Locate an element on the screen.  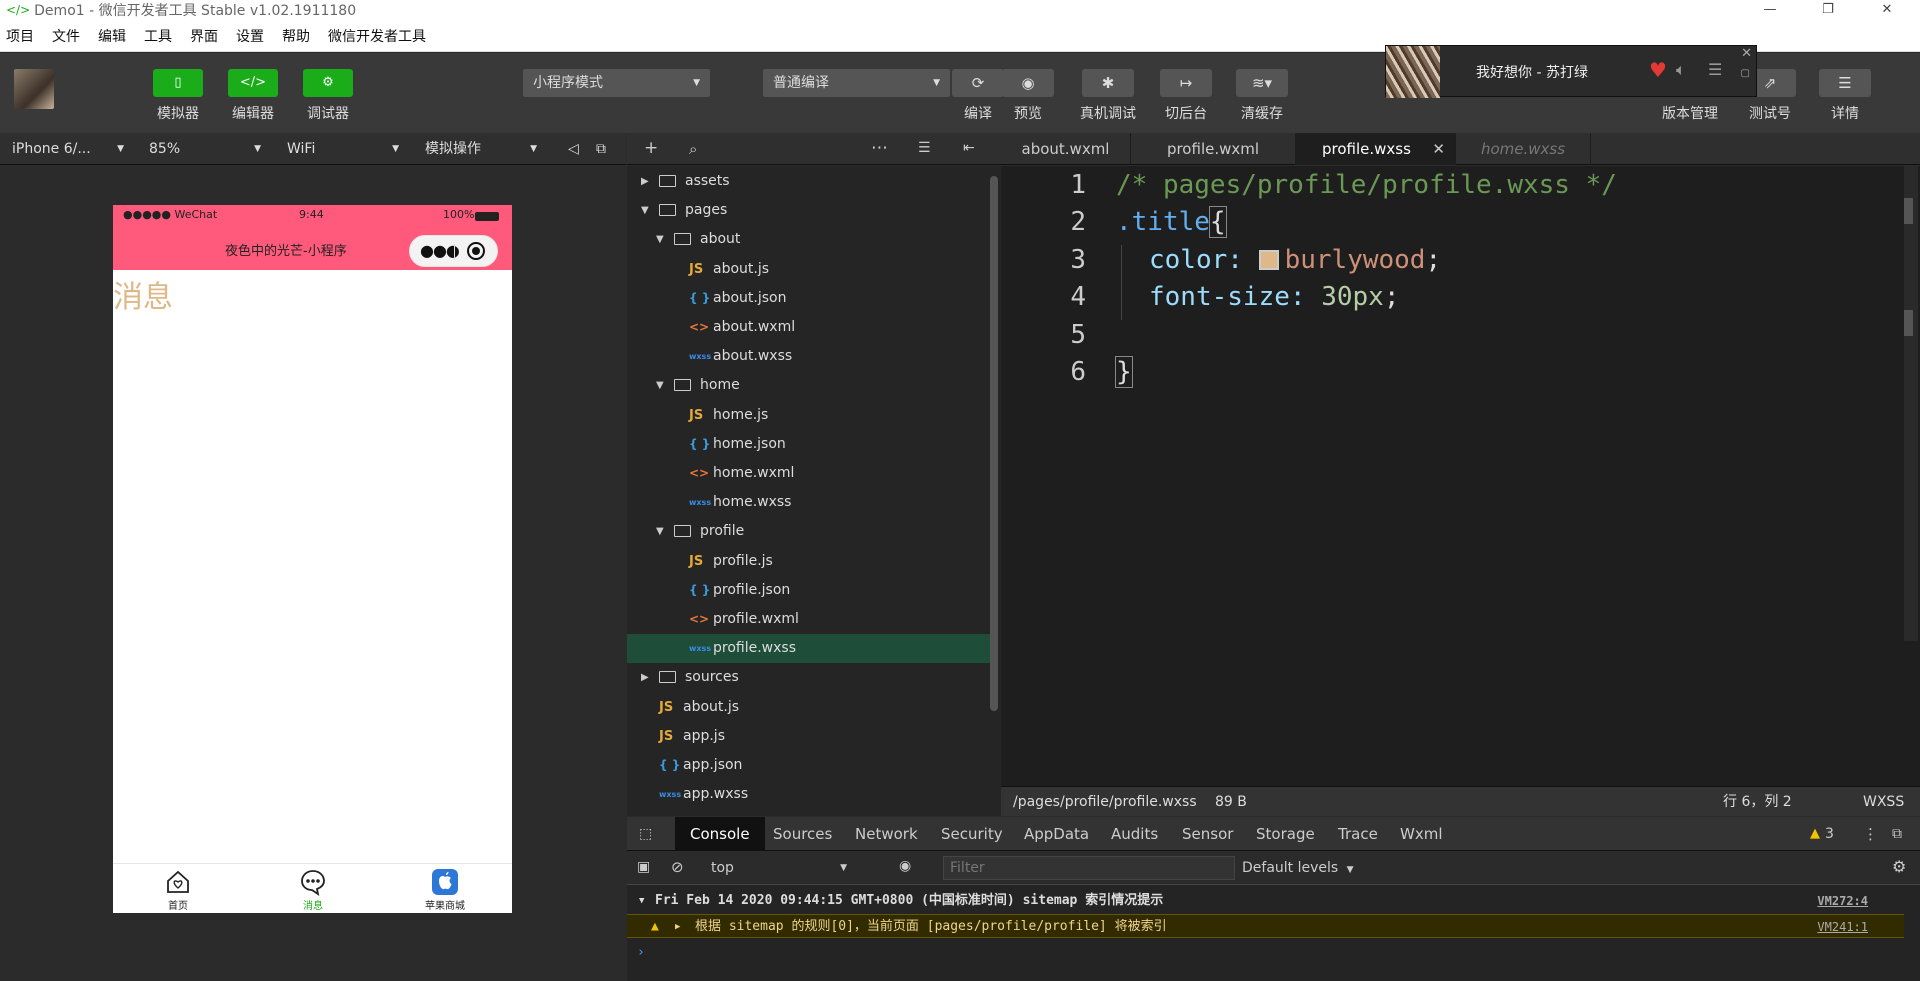
tree-folder: ▼ pages is located at coordinates (809, 210).